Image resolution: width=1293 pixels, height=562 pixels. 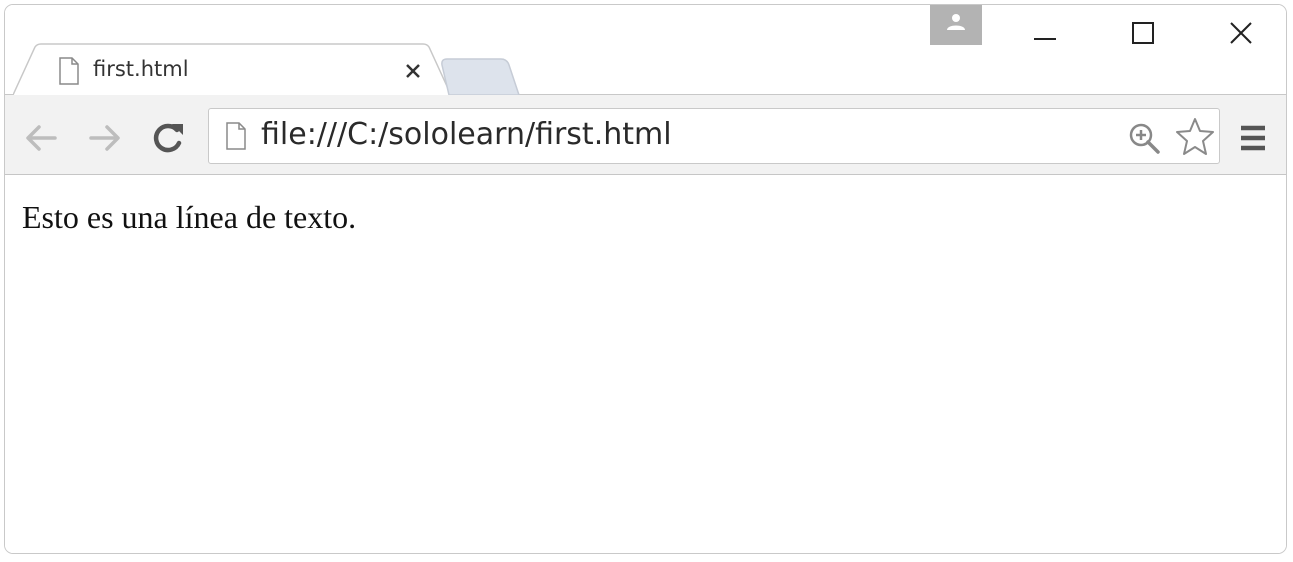 I want to click on page-text: Esto es una línea de texto., so click(x=189, y=217).